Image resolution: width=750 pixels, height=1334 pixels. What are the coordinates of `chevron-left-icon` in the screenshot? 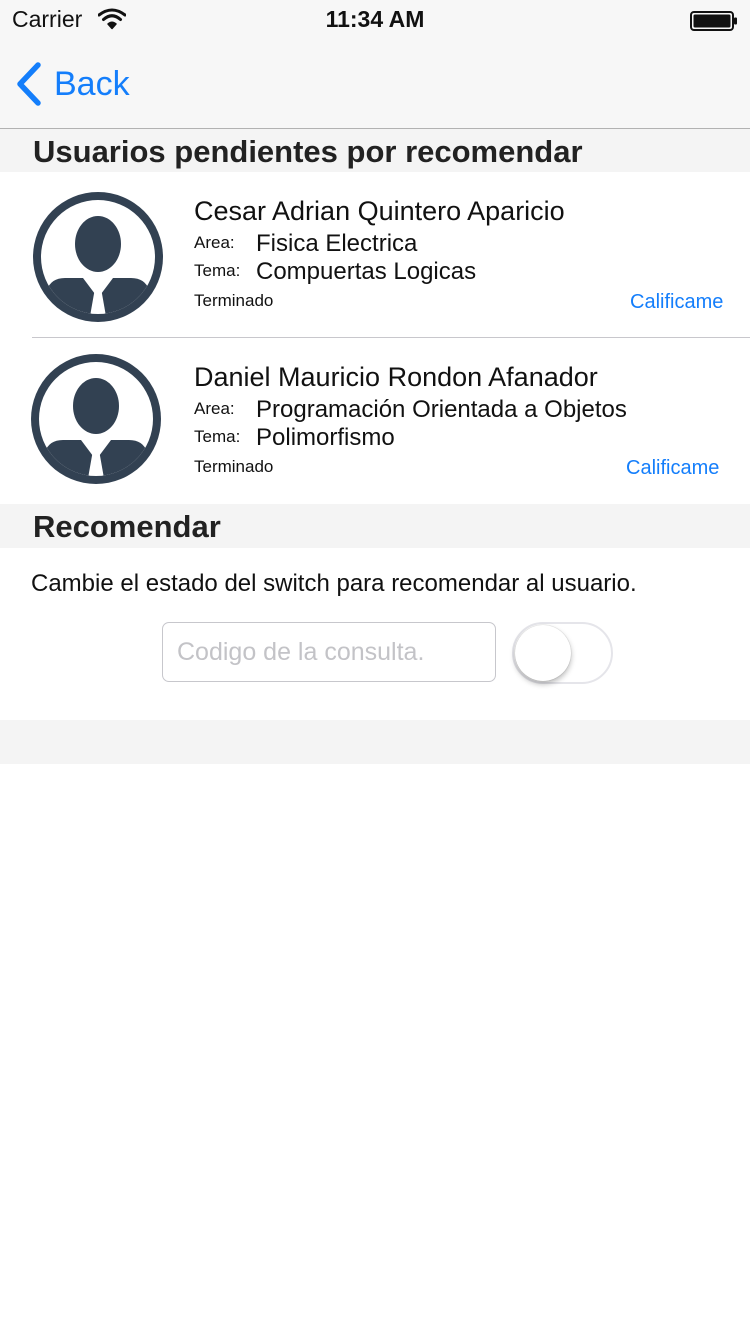 It's located at (29, 84).